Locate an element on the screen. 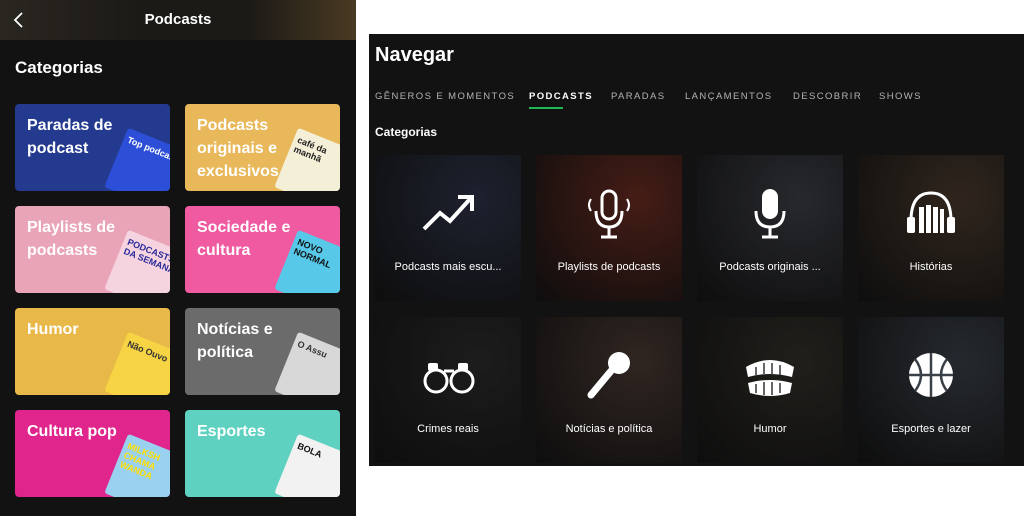 The image size is (1024, 516). headphones-books-icon is located at coordinates (931, 212).